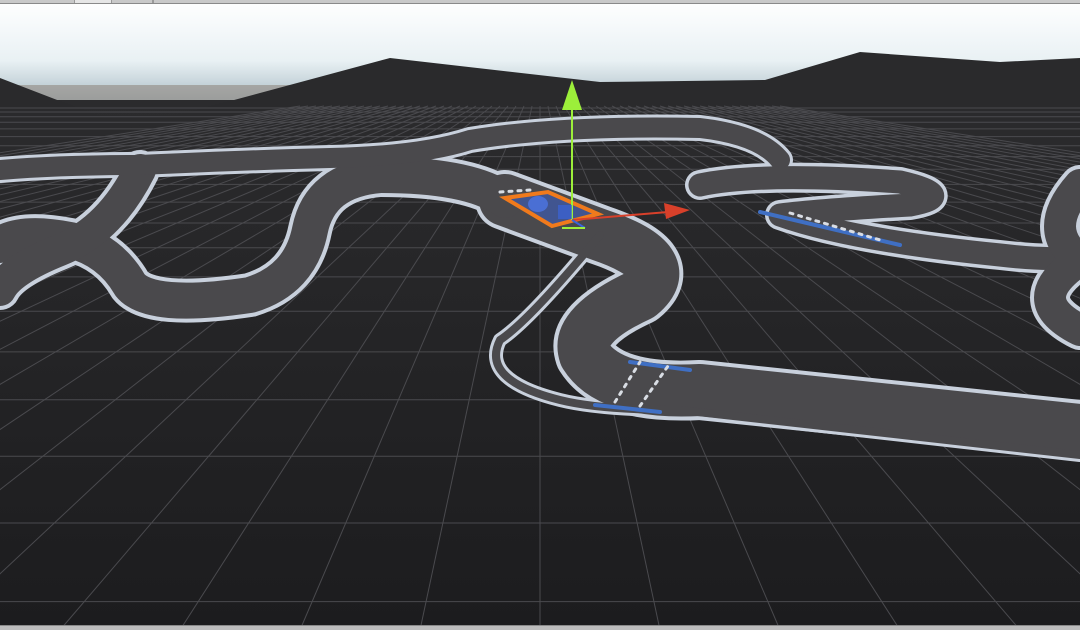  What do you see at coordinates (540, 627) in the screenshot?
I see `window-bottom-edge` at bounding box center [540, 627].